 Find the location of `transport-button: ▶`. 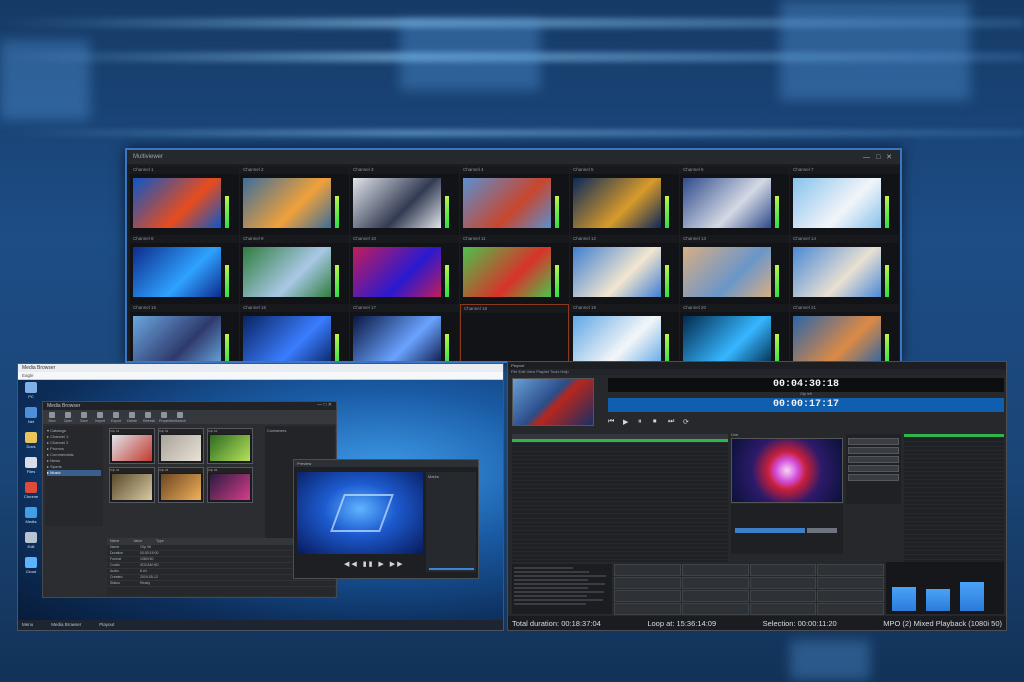

transport-button: ▶ is located at coordinates (627, 422).